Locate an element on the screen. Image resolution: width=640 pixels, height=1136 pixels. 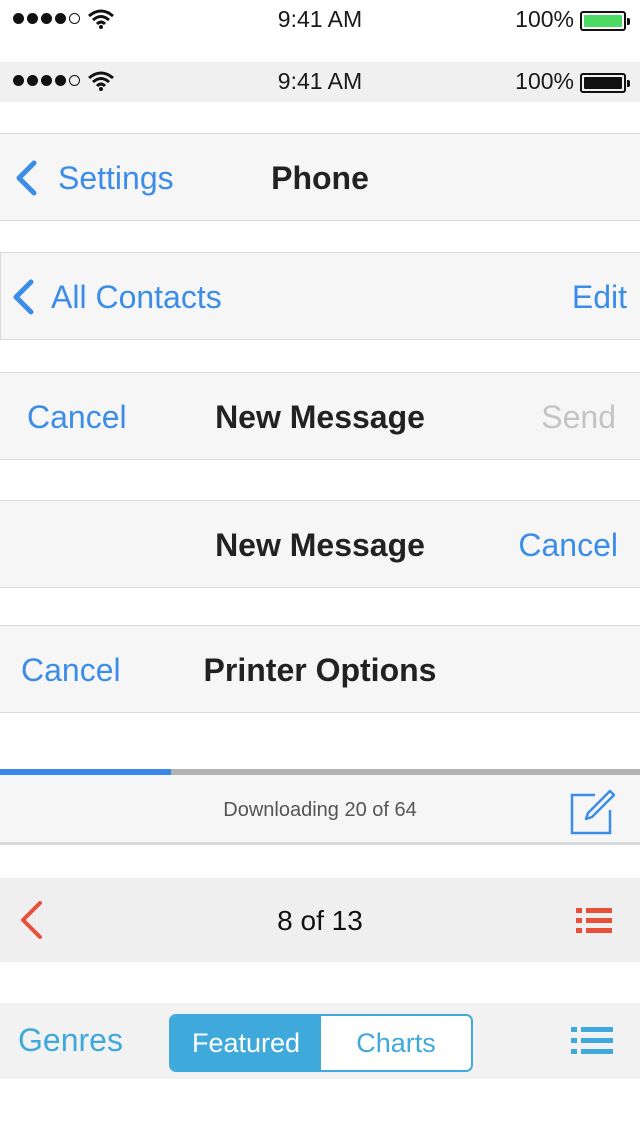
download-status: Downloading 20 of 64 is located at coordinates (320, 810).